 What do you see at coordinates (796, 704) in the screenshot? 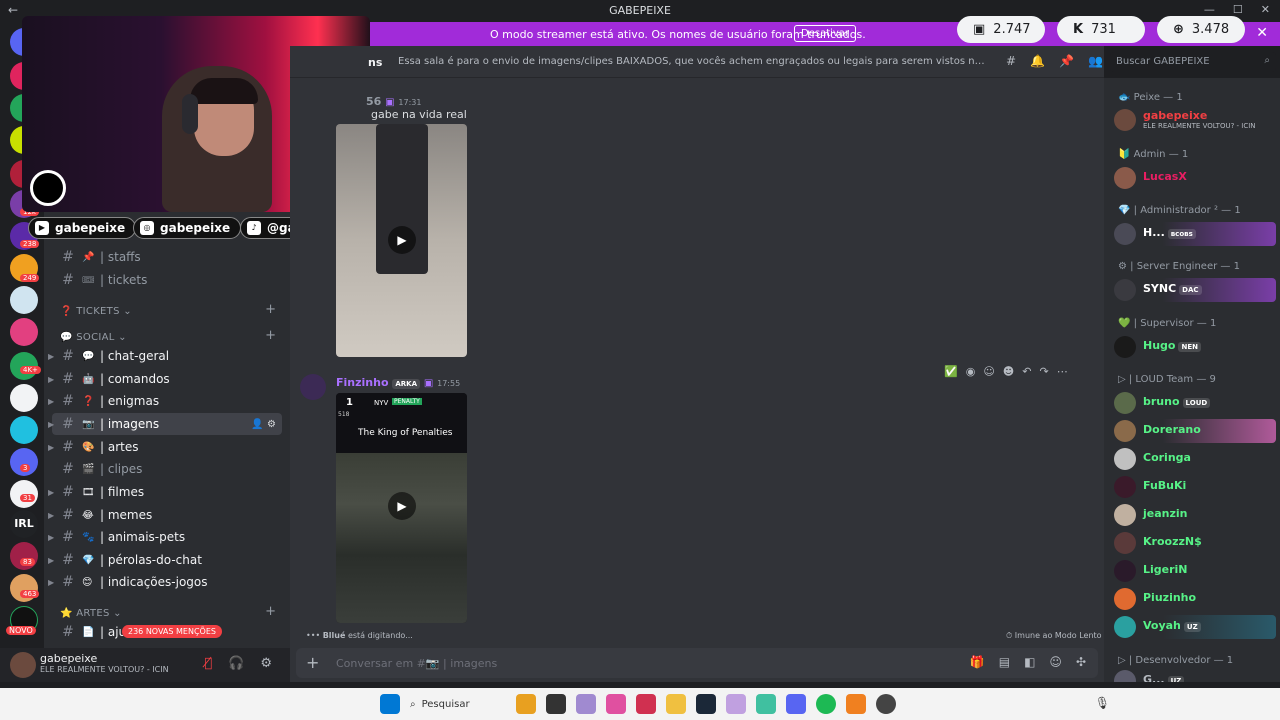
I see `discord-icon` at bounding box center [796, 704].